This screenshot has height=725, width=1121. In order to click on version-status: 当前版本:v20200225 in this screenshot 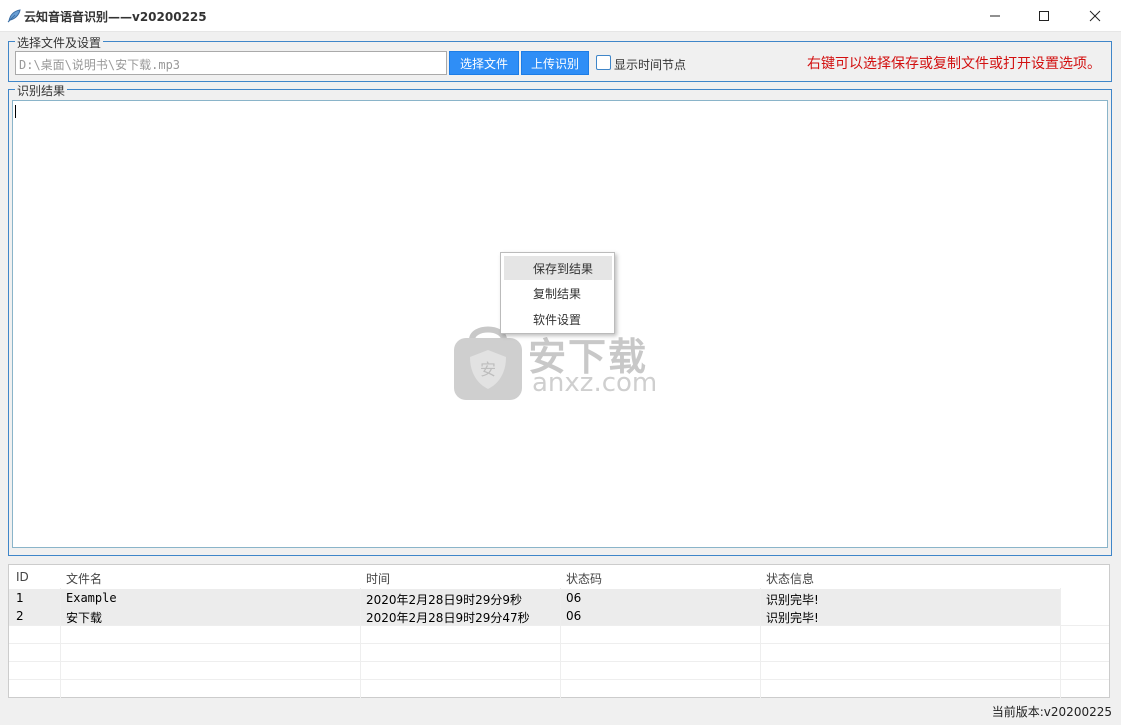, I will do `click(1051, 712)`.